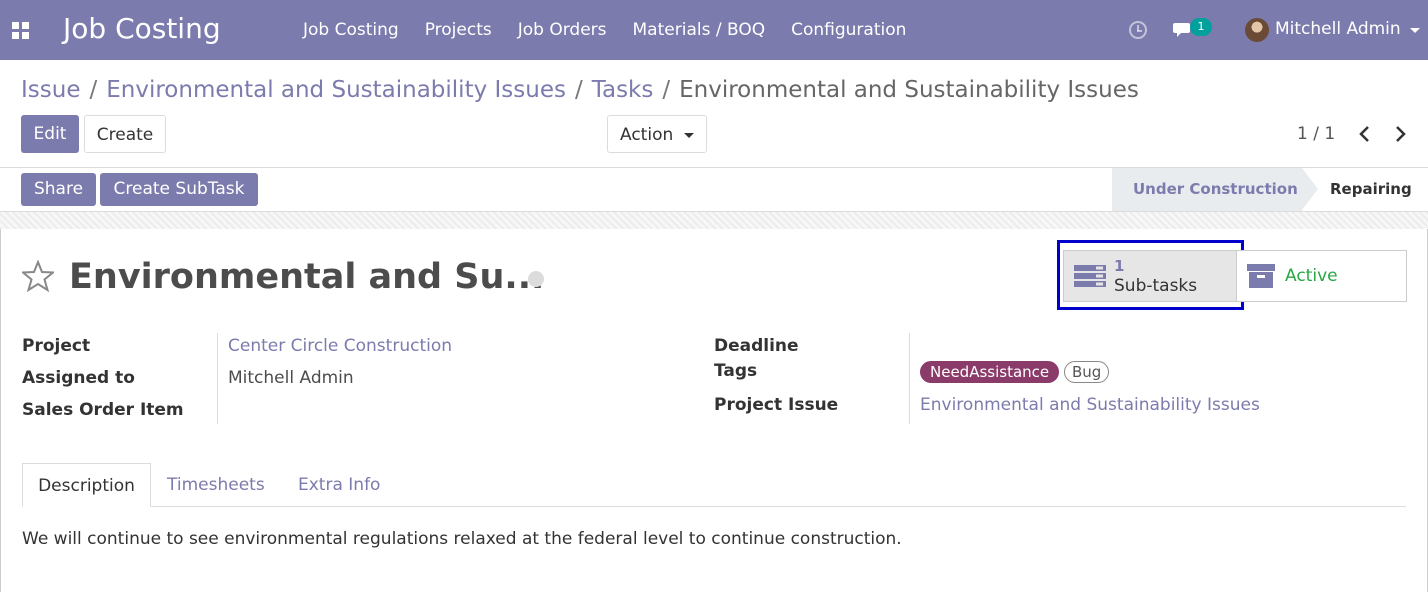 The image size is (1428, 592). What do you see at coordinates (458, 30) in the screenshot?
I see `menu-item-projects: Projects` at bounding box center [458, 30].